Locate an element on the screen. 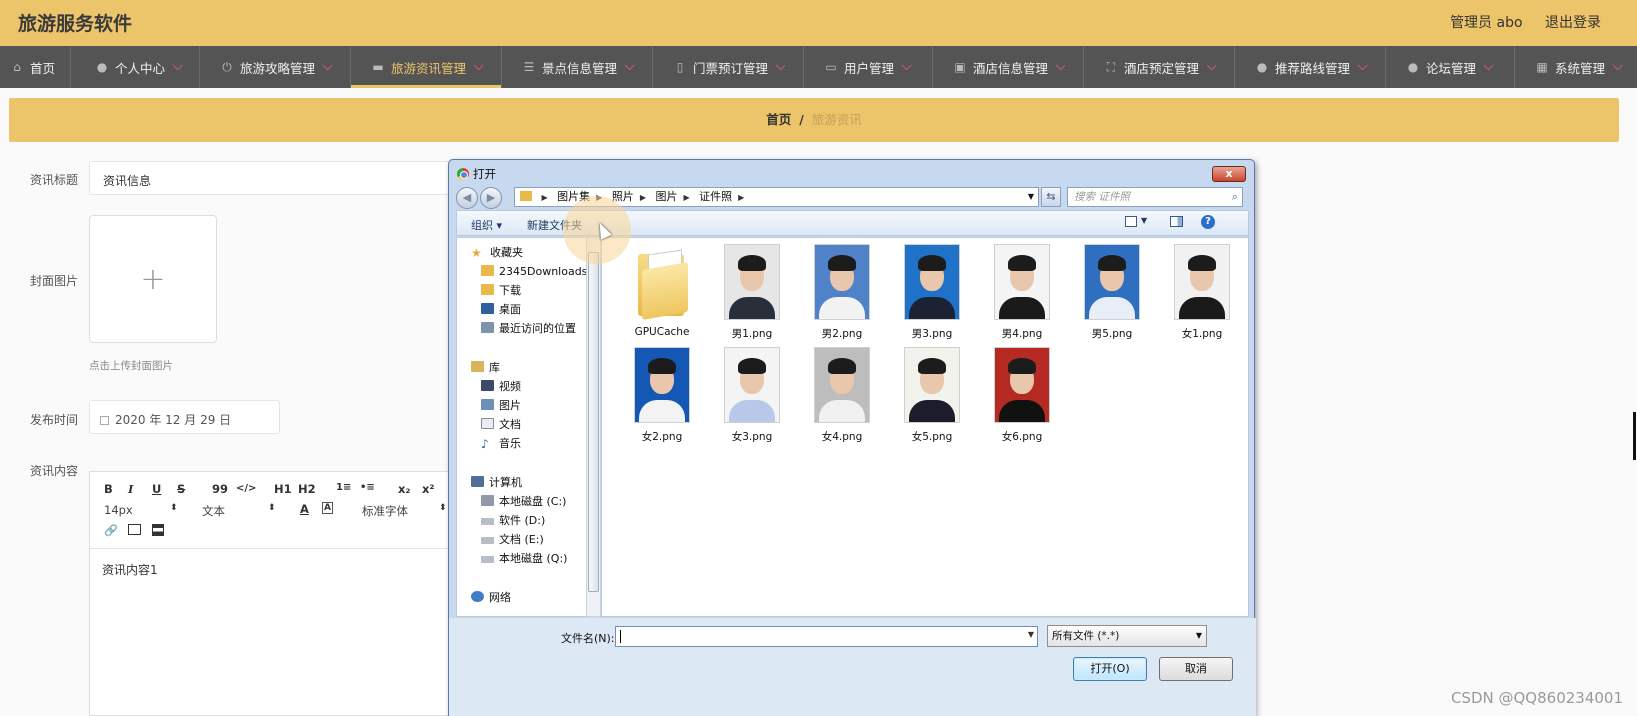 This screenshot has width=1637, height=716. font-color-icon: A is located at coordinates (304, 509).